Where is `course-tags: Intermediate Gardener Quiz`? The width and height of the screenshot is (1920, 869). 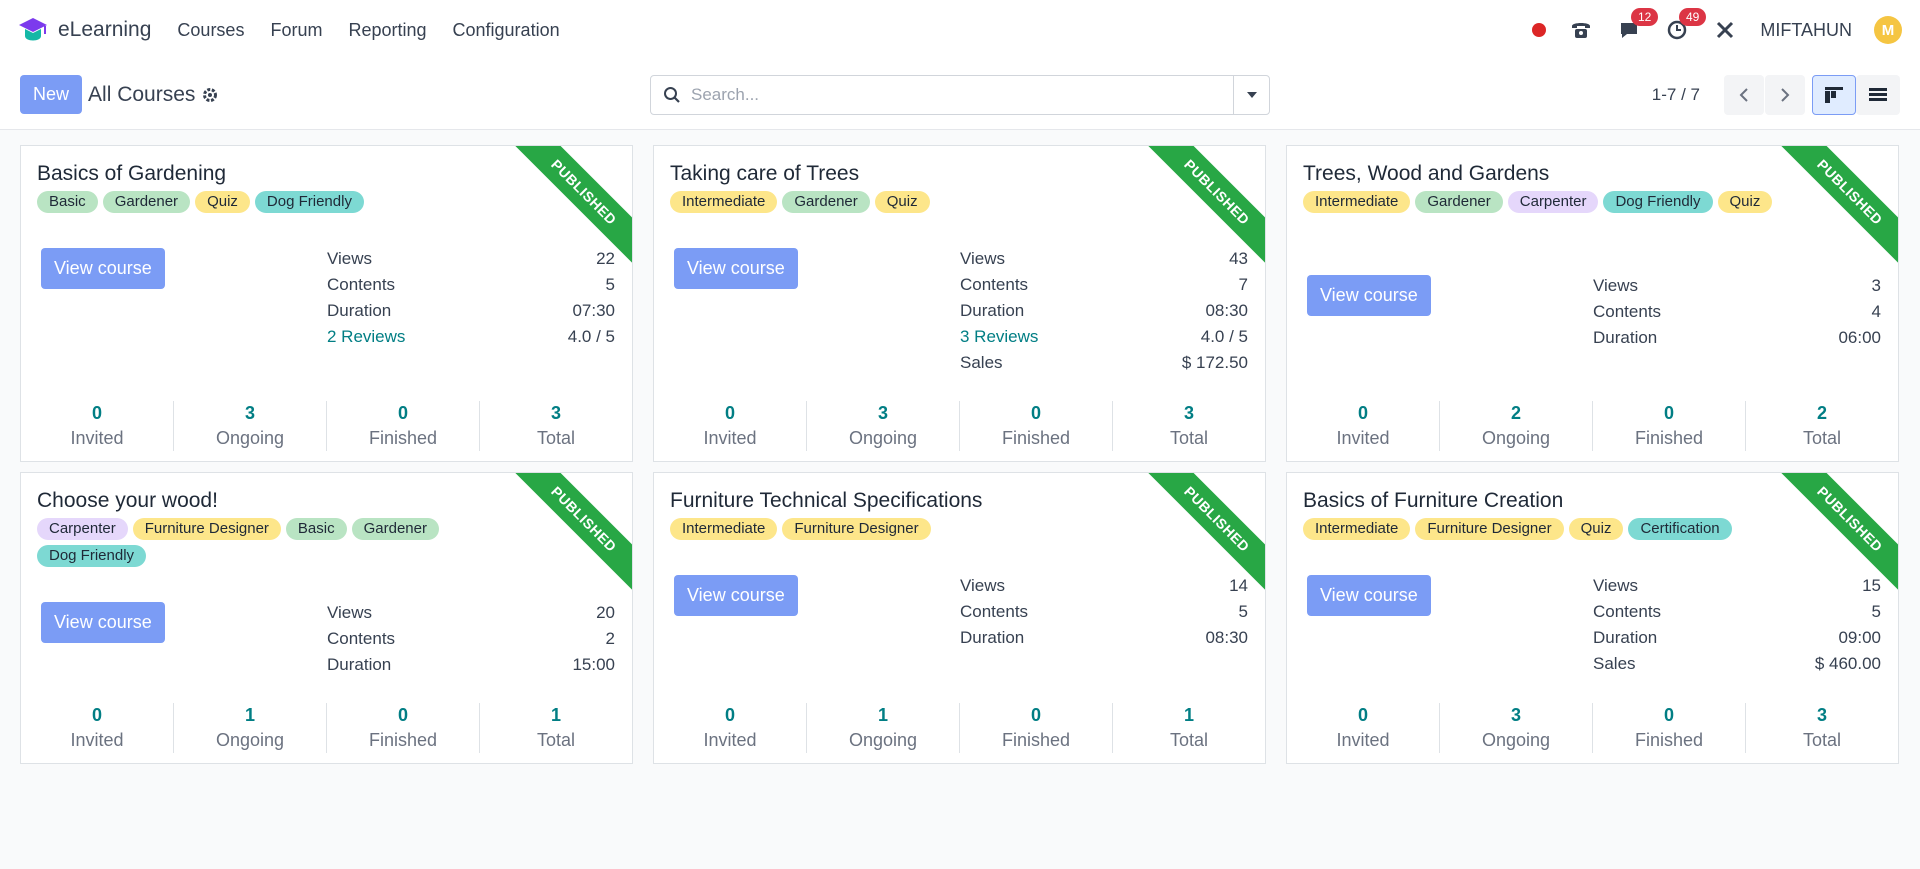
course-tags: Intermediate Gardener Quiz is located at coordinates (920, 202).